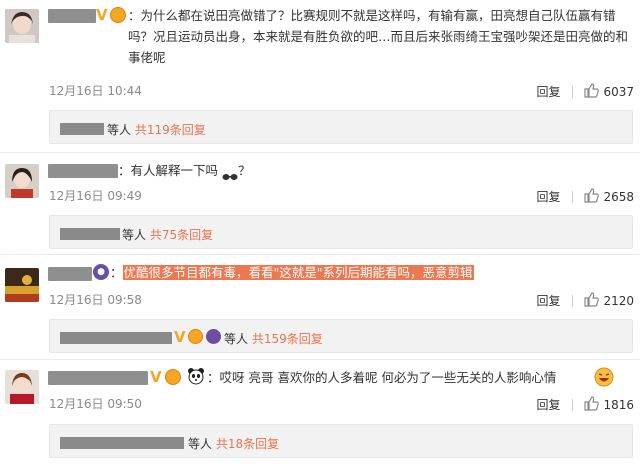 The image size is (640, 475). I want to click on highlighted-text: 优酷很多节目都有毒，看看"这就是"系列后期能看吗，恶意剪辑, so click(298, 272).